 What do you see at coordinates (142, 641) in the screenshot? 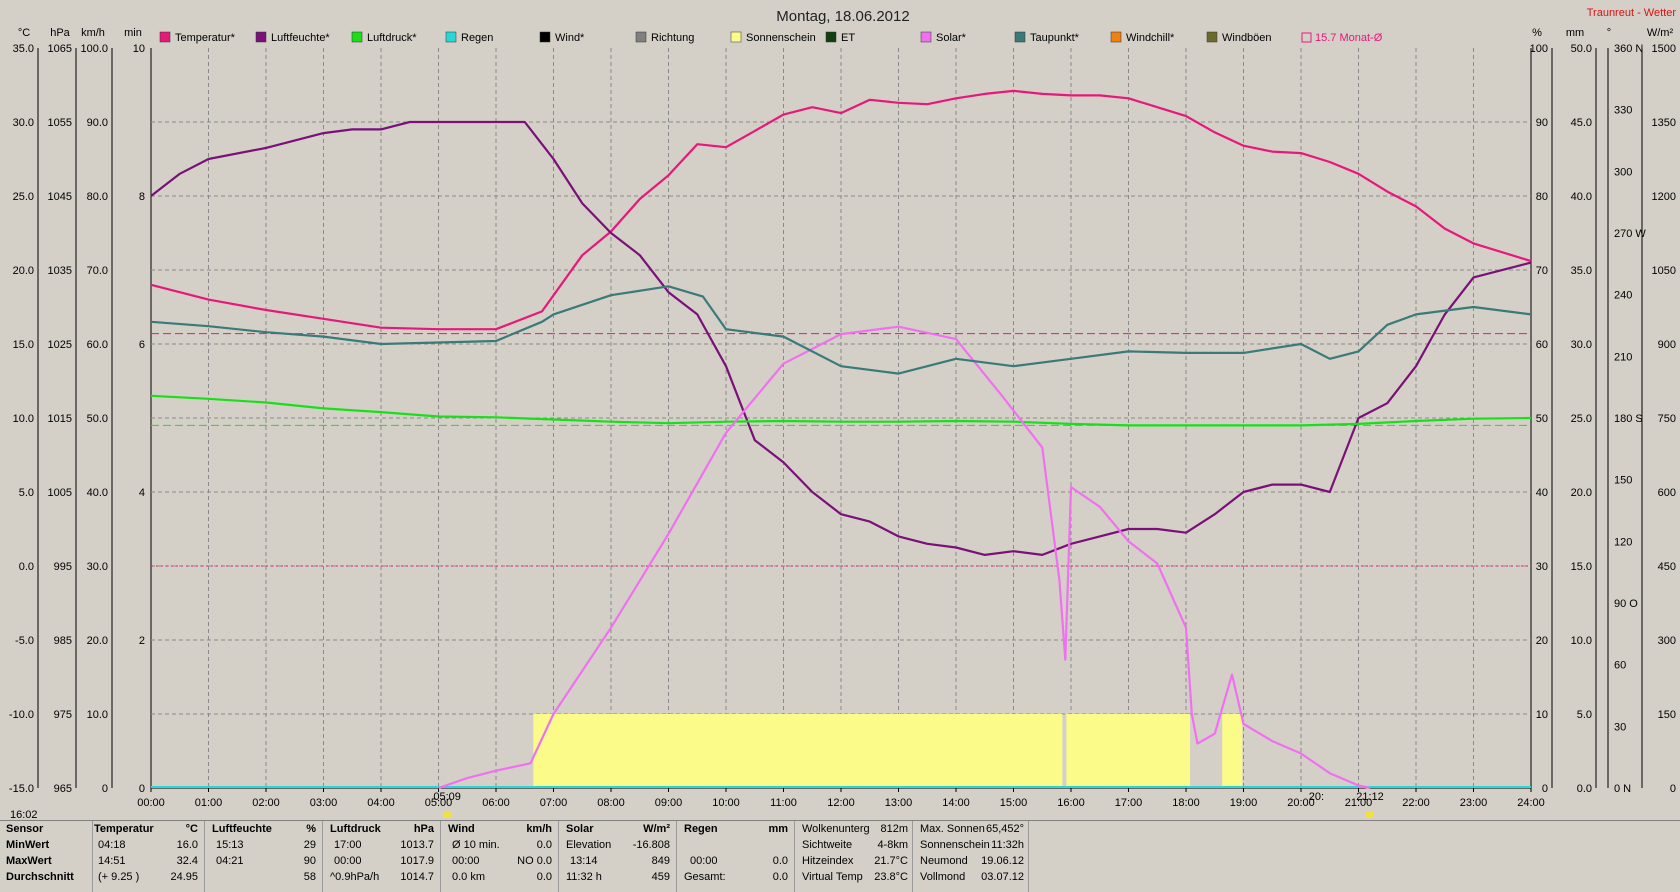
I see `minutes-axis-label: 2` at bounding box center [142, 641].